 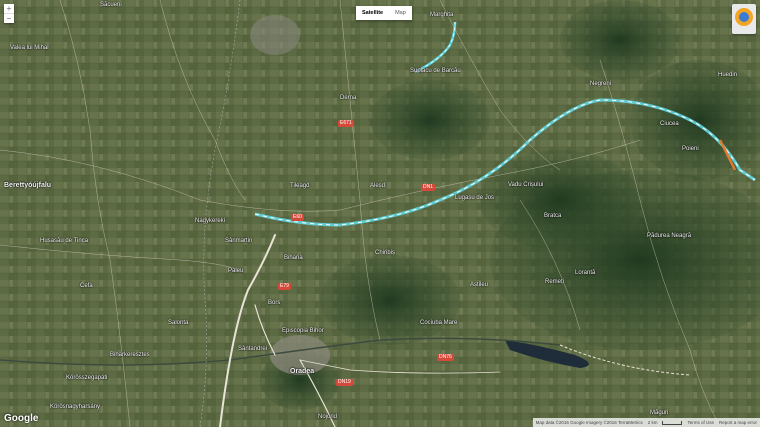 What do you see at coordinates (178, 323) in the screenshot?
I see `place-label: Salonta` at bounding box center [178, 323].